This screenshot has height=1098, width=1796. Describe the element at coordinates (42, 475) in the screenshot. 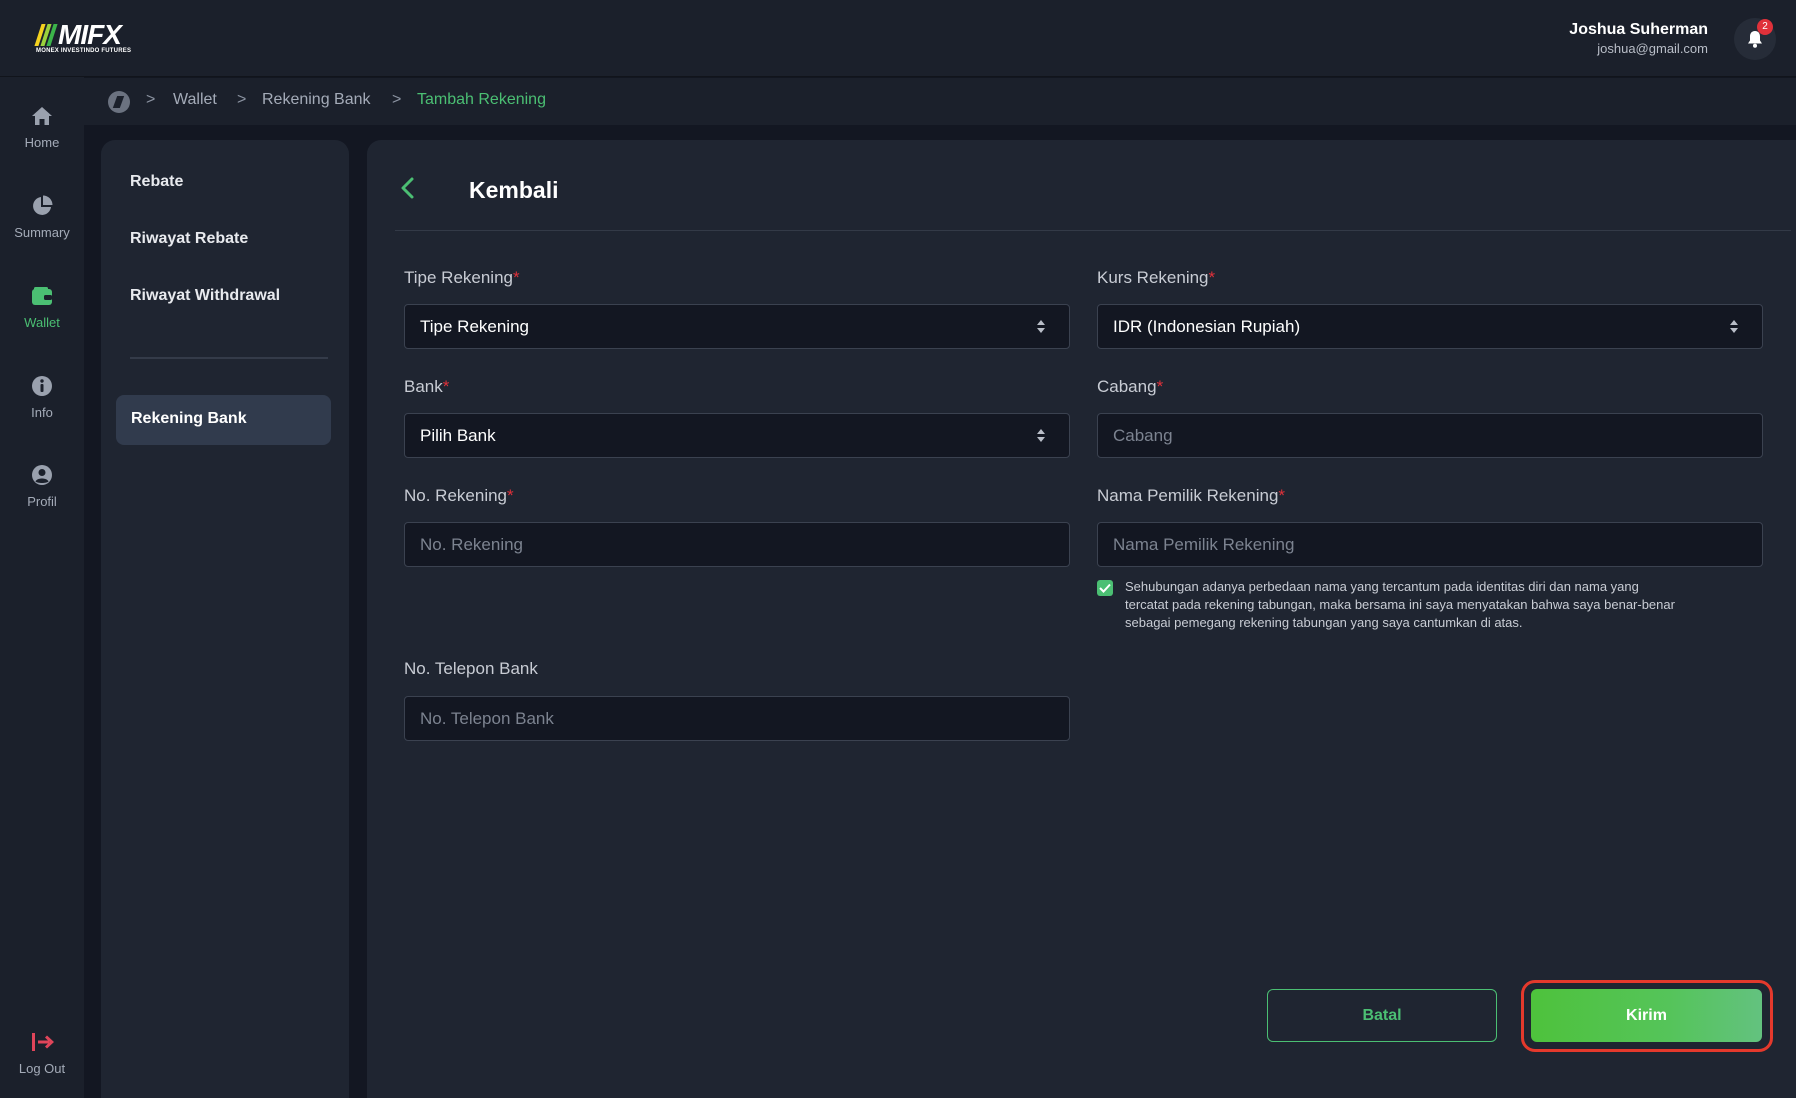

I see `profile-icon` at that location.